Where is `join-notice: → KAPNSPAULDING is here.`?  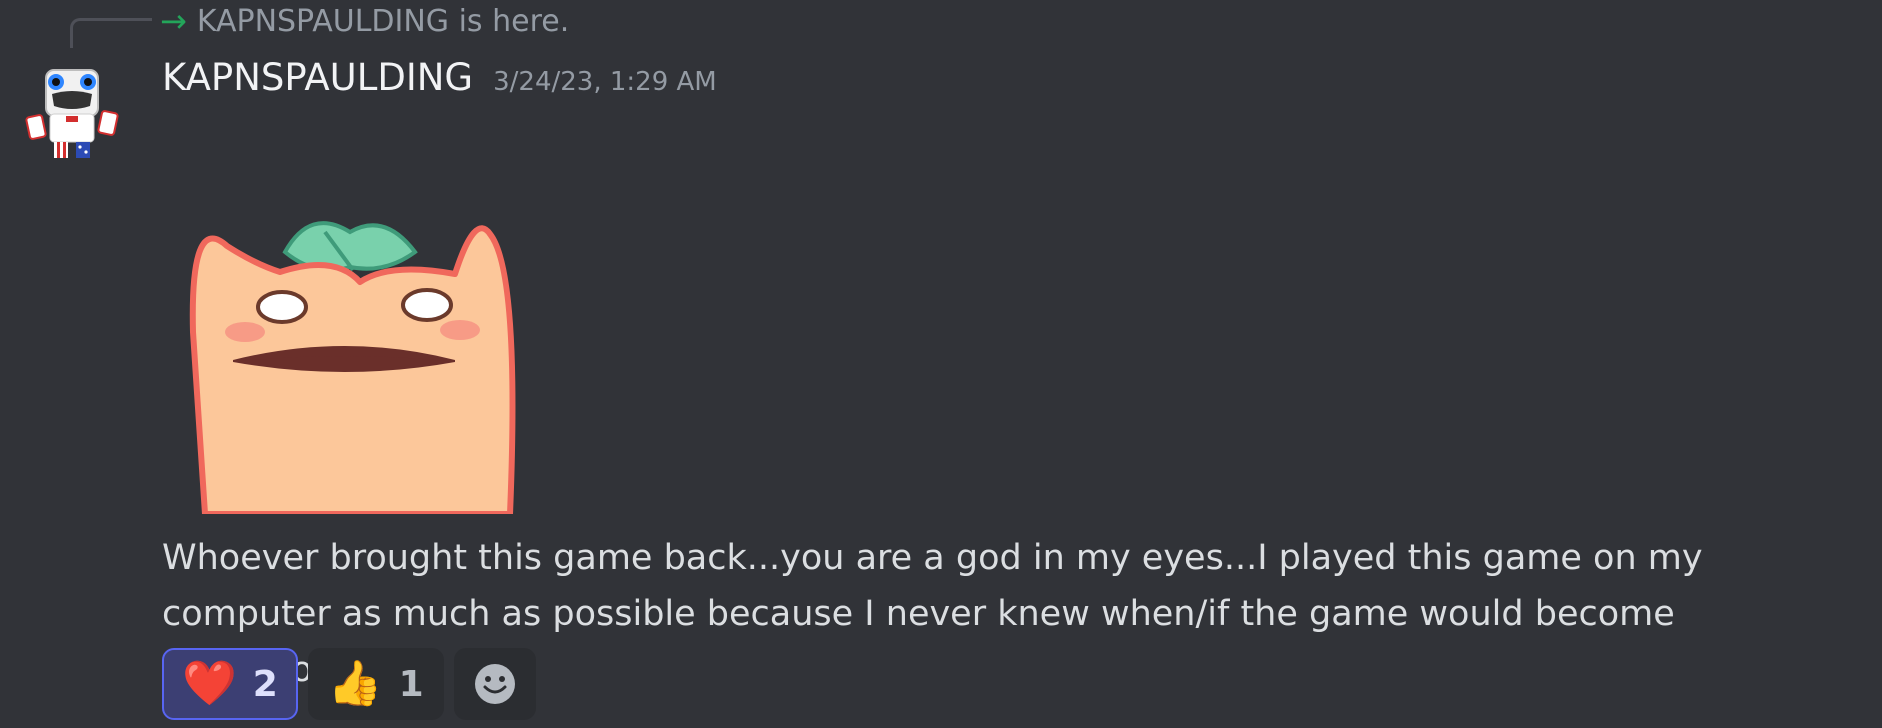
join-notice: → KAPNSPAULDING is here. is located at coordinates (365, 21).